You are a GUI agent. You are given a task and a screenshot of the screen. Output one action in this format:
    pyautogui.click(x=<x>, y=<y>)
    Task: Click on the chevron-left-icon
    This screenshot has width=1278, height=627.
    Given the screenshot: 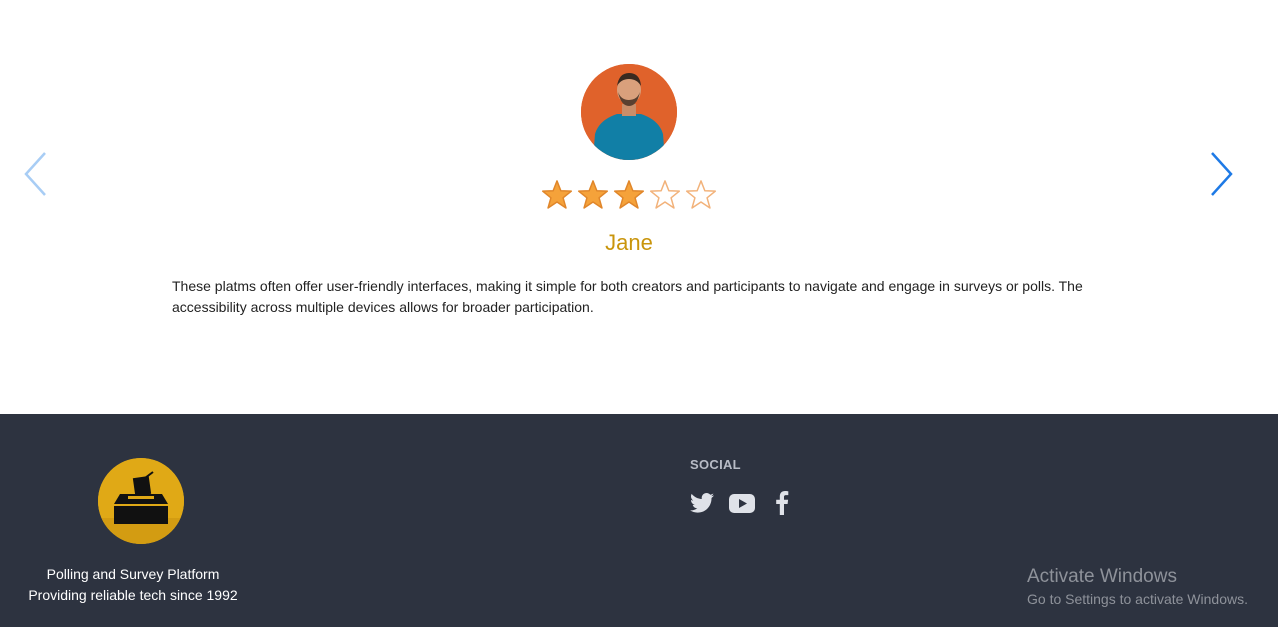 What is the action you would take?
    pyautogui.click(x=35, y=174)
    